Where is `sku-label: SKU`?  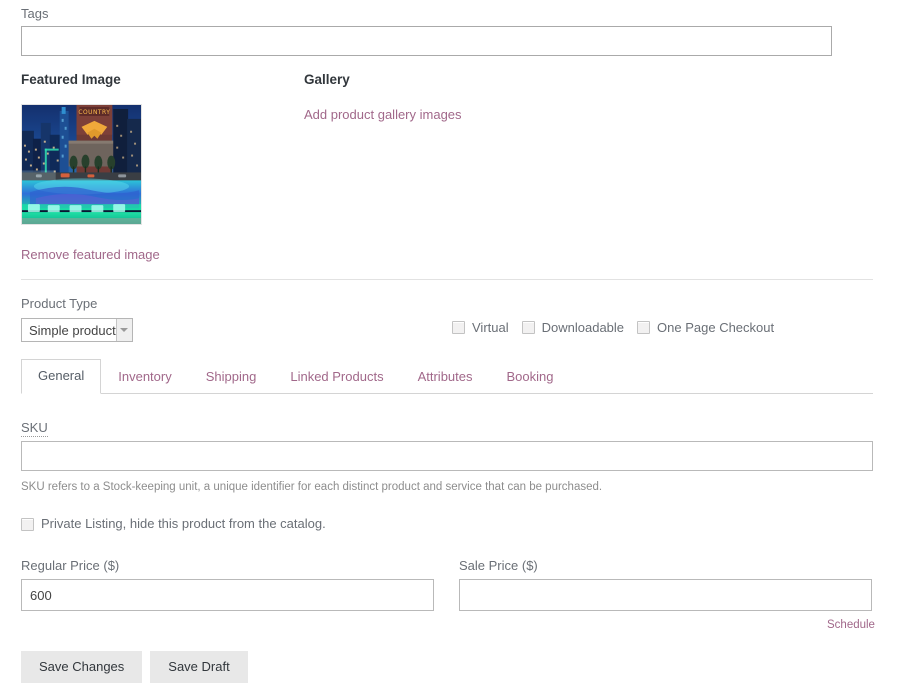
sku-label: SKU is located at coordinates (34, 428).